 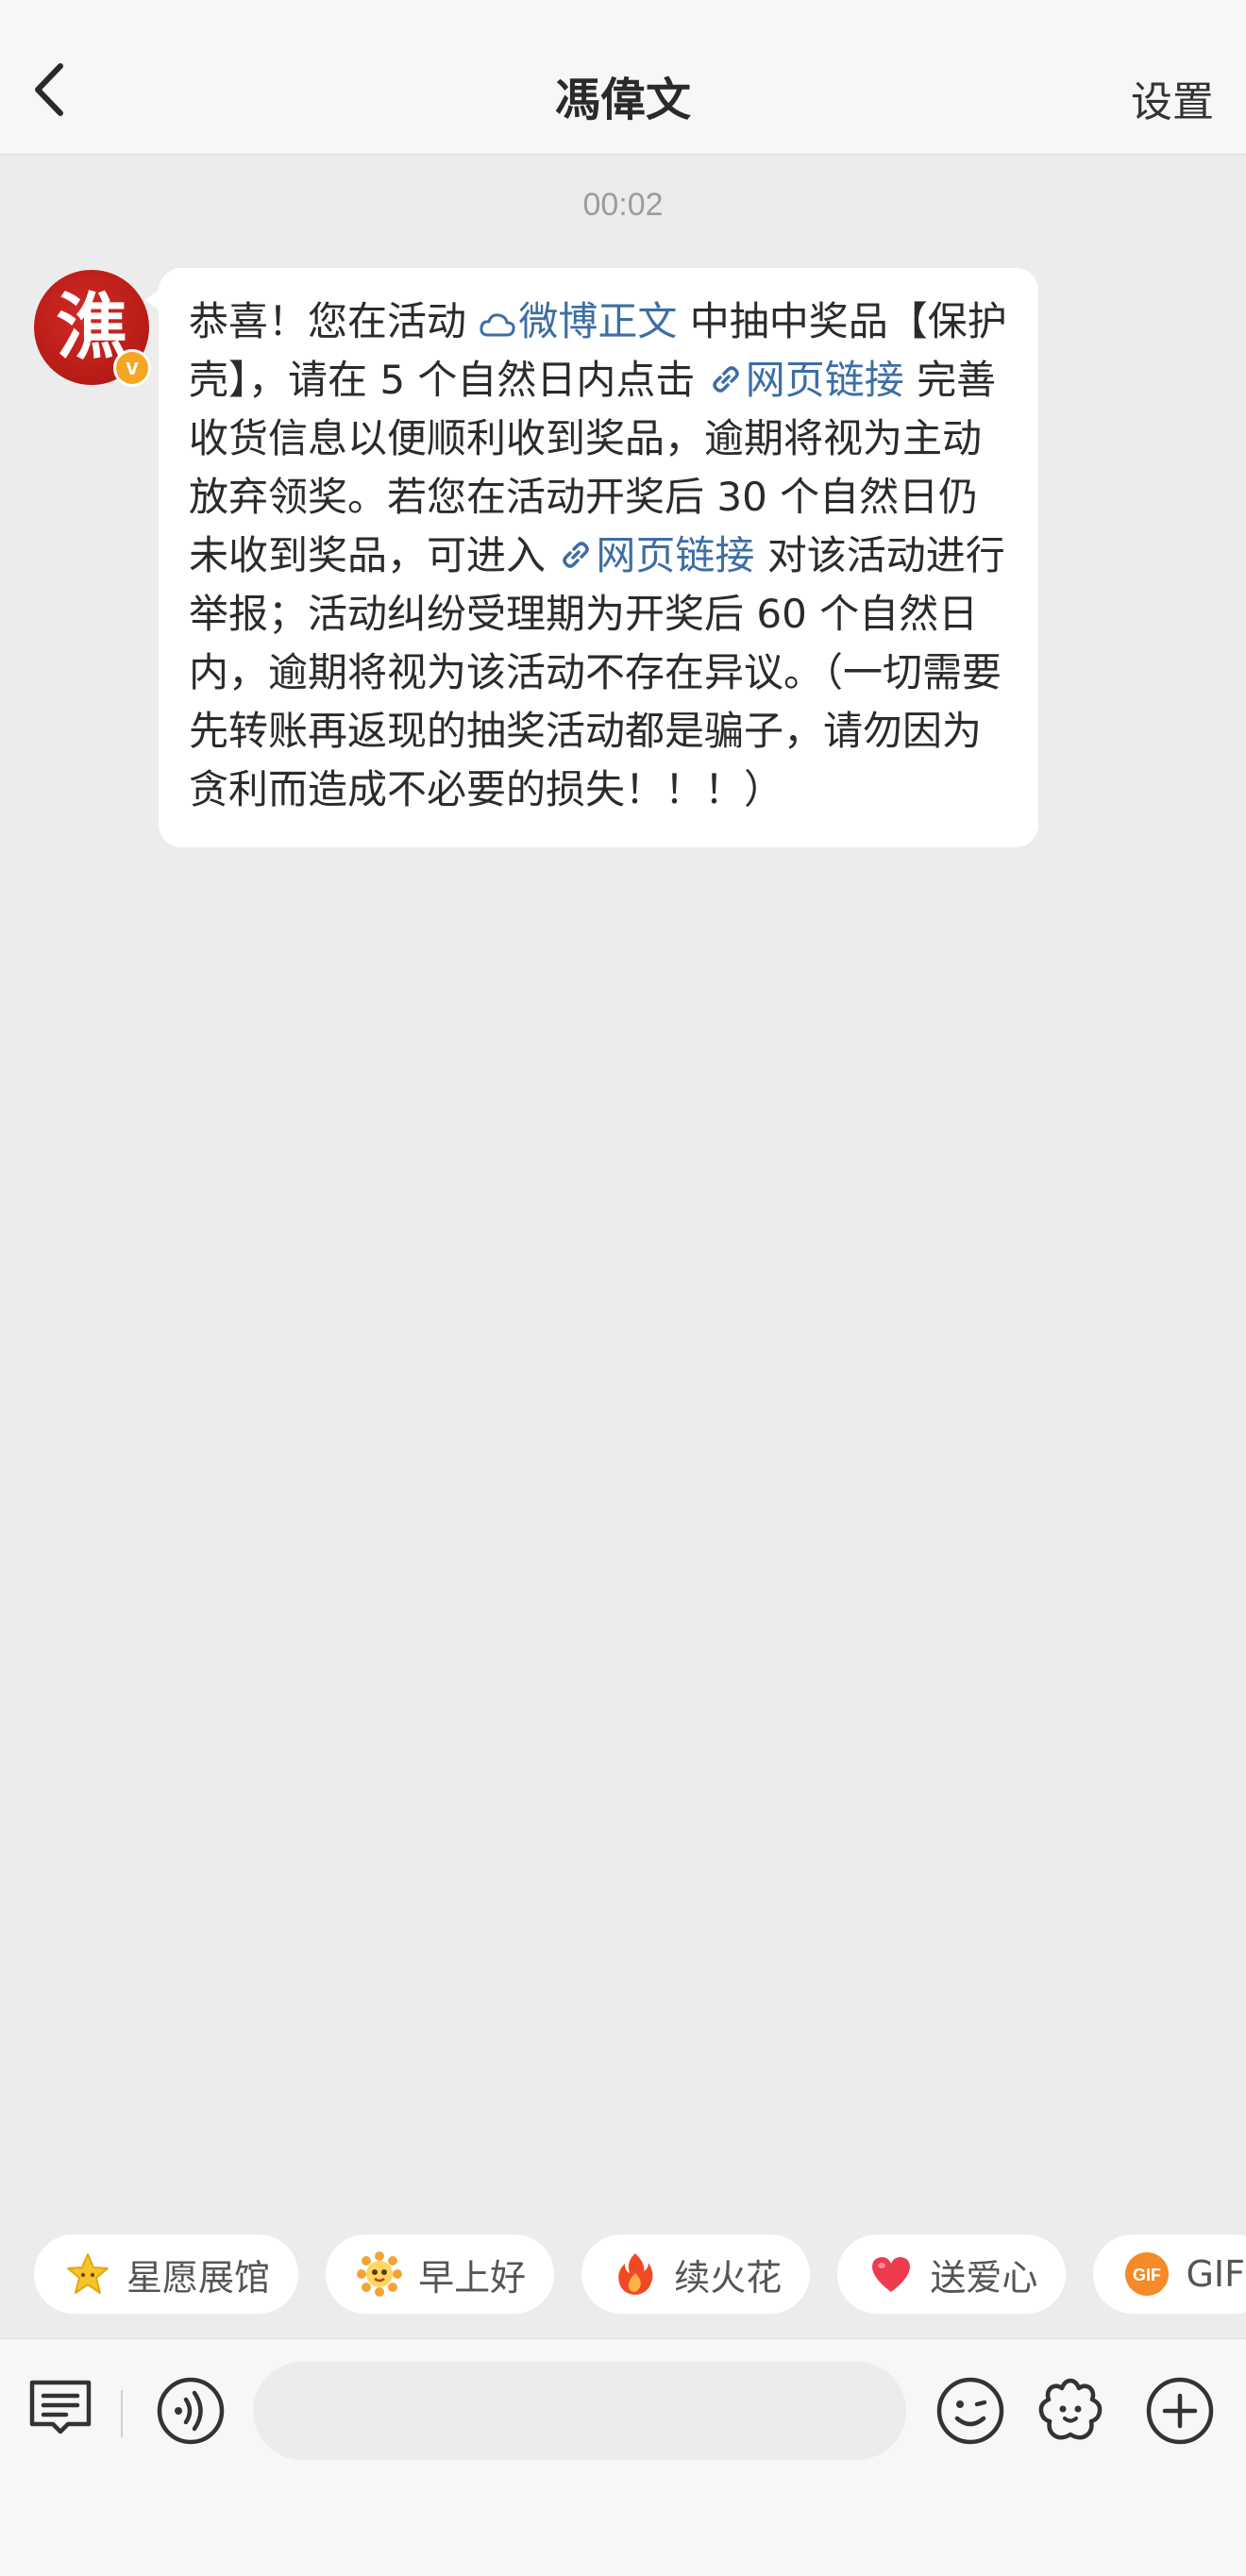 I want to click on quick-reply-chip: 续火花, so click(x=696, y=2274).